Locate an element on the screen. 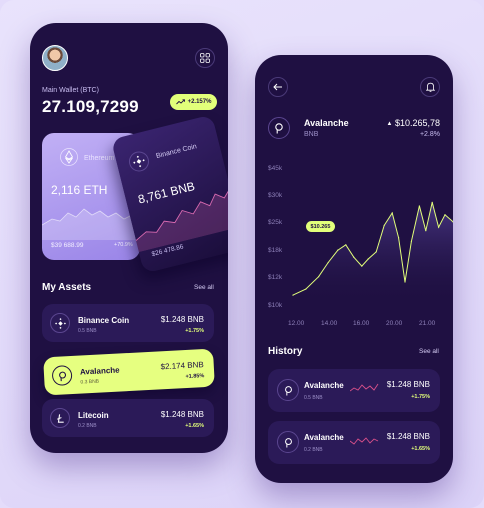  grid-icon is located at coordinates (205, 58).